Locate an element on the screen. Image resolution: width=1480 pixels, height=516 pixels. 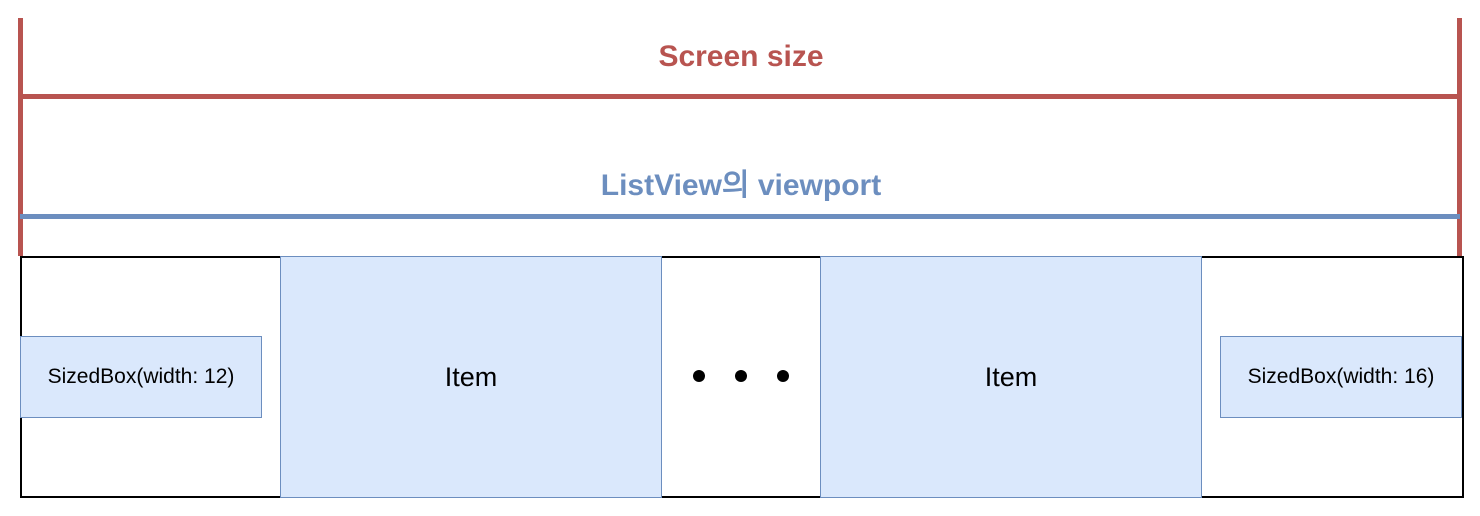
viewport-line is located at coordinates (740, 216).